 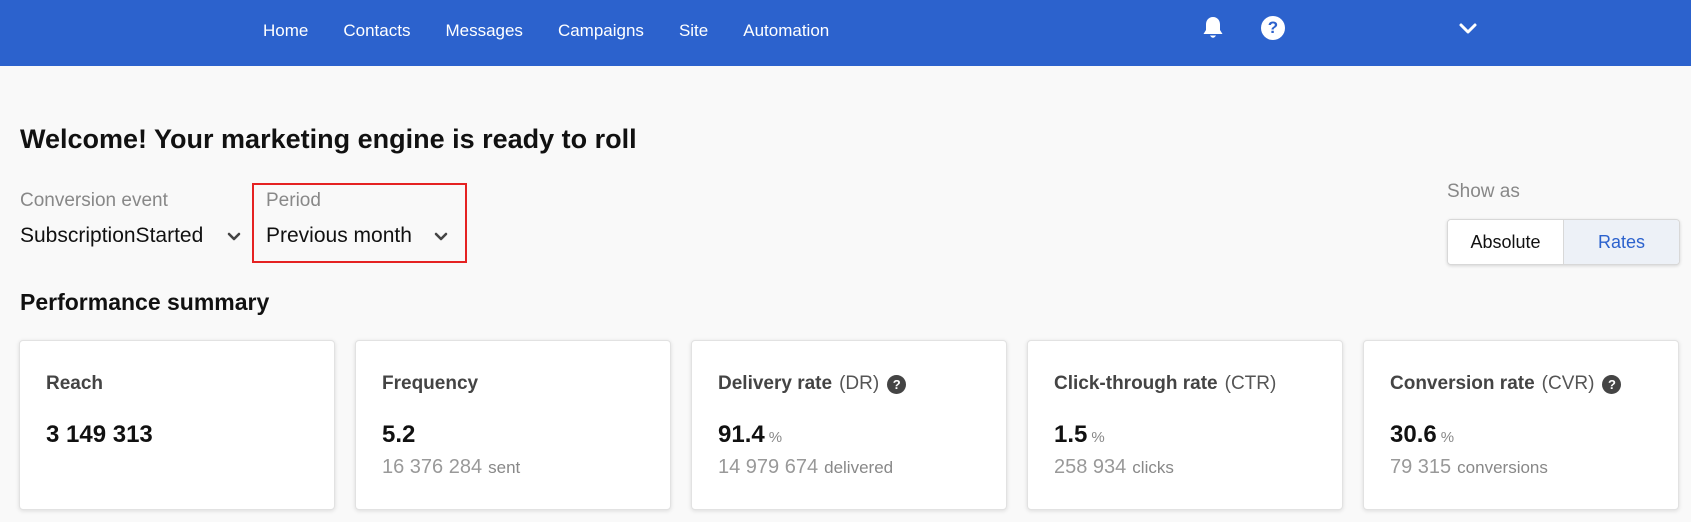 I want to click on card-title-text: Frequency, so click(x=430, y=383).